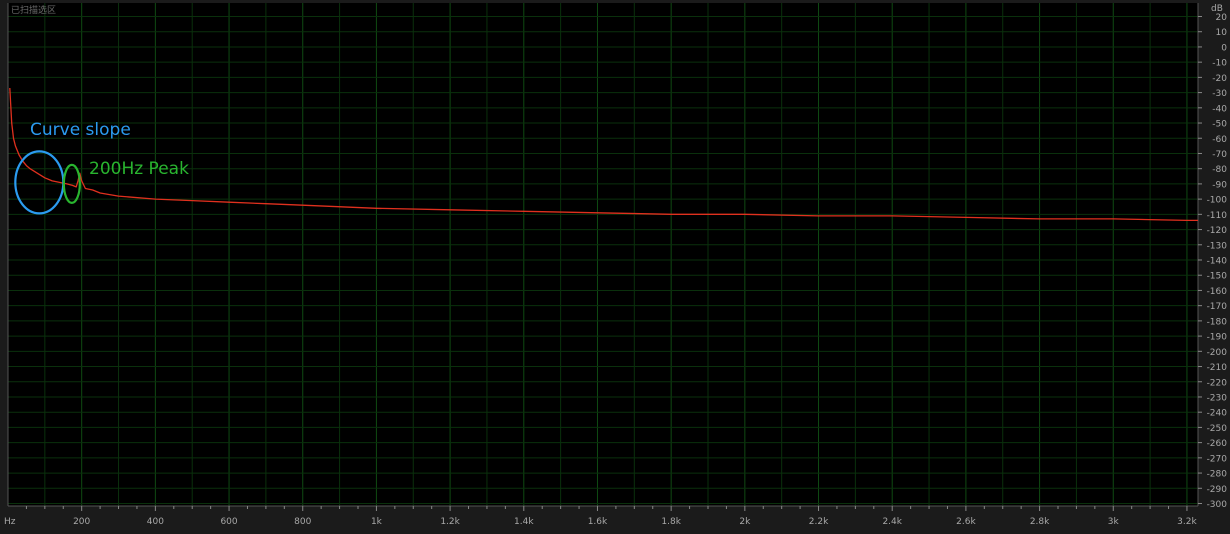  What do you see at coordinates (1217, 505) in the screenshot?
I see `y-tick-label: -300` at bounding box center [1217, 505].